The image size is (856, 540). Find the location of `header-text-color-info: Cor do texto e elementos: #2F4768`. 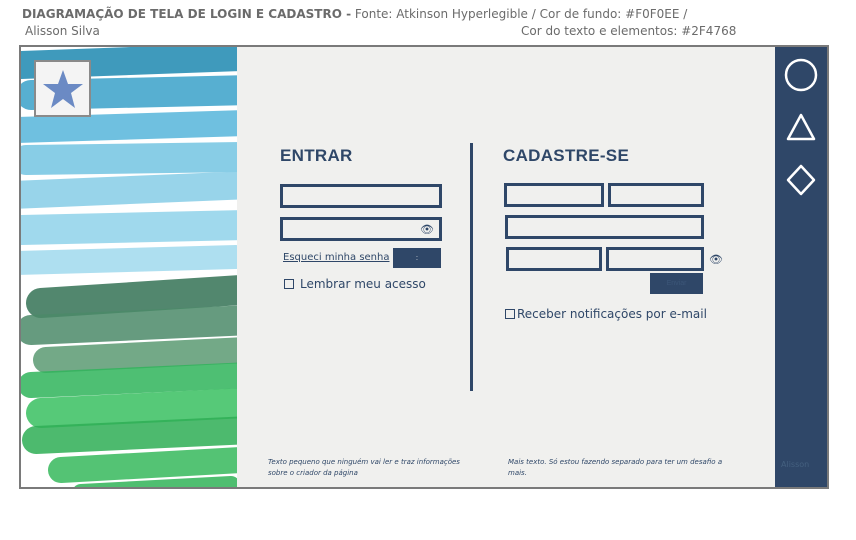

header-text-color-info: Cor do texto e elementos: #2F4768 is located at coordinates (629, 31).